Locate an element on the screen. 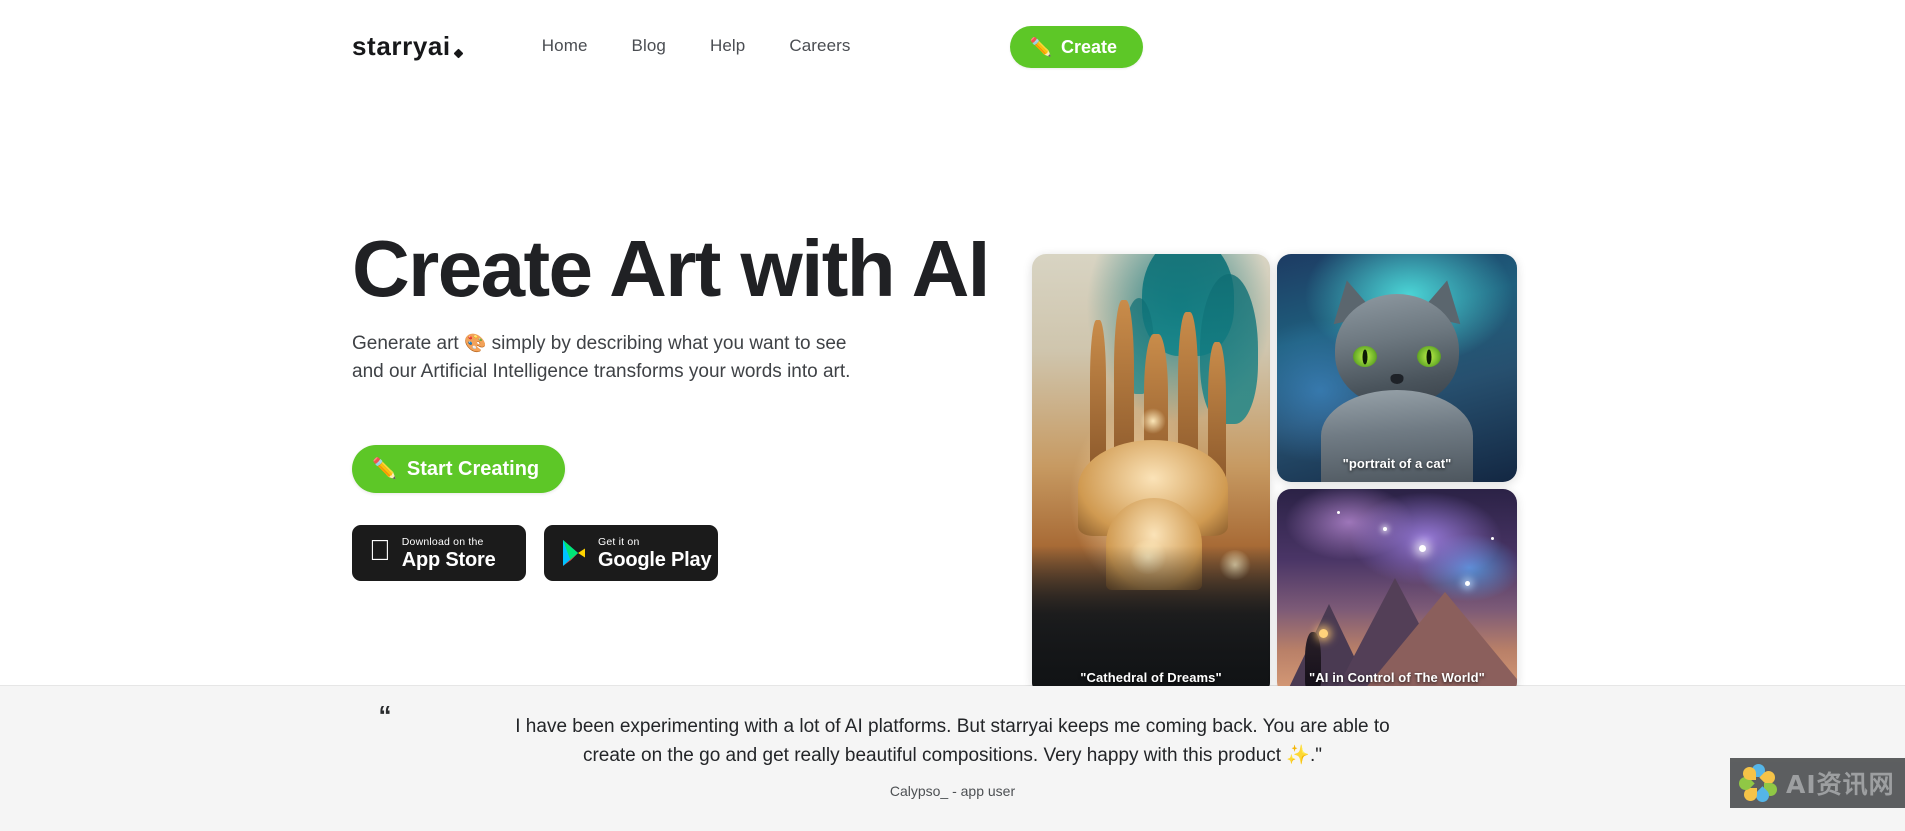 This screenshot has width=1905, height=831. logo-text: starryai is located at coordinates (401, 46).